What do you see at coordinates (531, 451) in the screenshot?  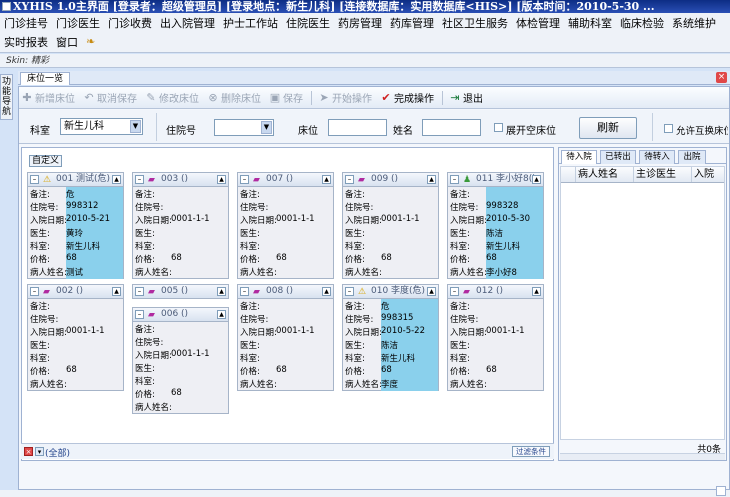 I see `filter-condition-button: 过滤条件` at bounding box center [531, 451].